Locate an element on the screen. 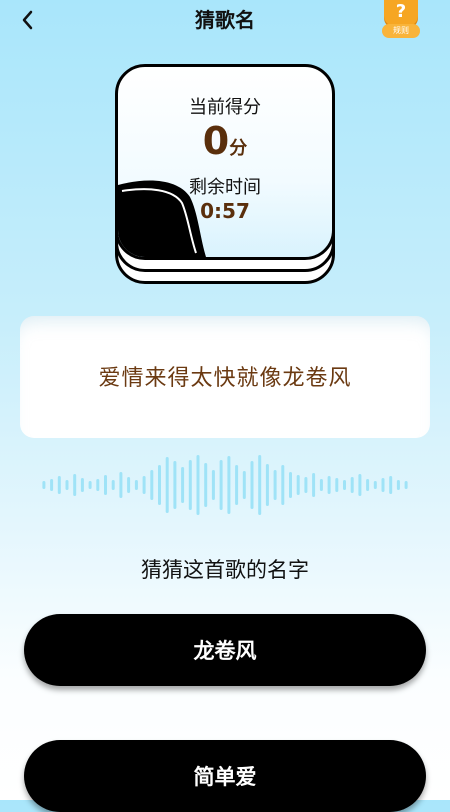 The width and height of the screenshot is (450, 812). question-text: 猜猜这首歌的名字 is located at coordinates (225, 570).